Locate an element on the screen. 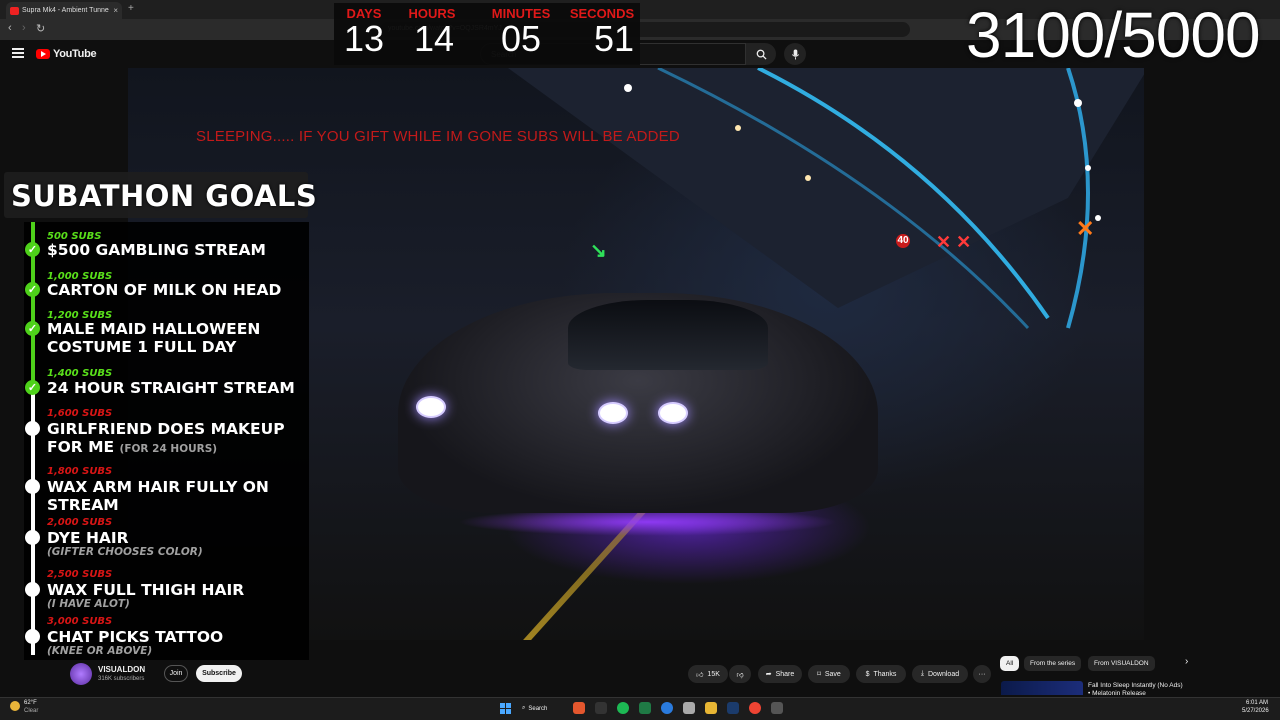 The image size is (1280, 720). voice-search-button is located at coordinates (795, 54).